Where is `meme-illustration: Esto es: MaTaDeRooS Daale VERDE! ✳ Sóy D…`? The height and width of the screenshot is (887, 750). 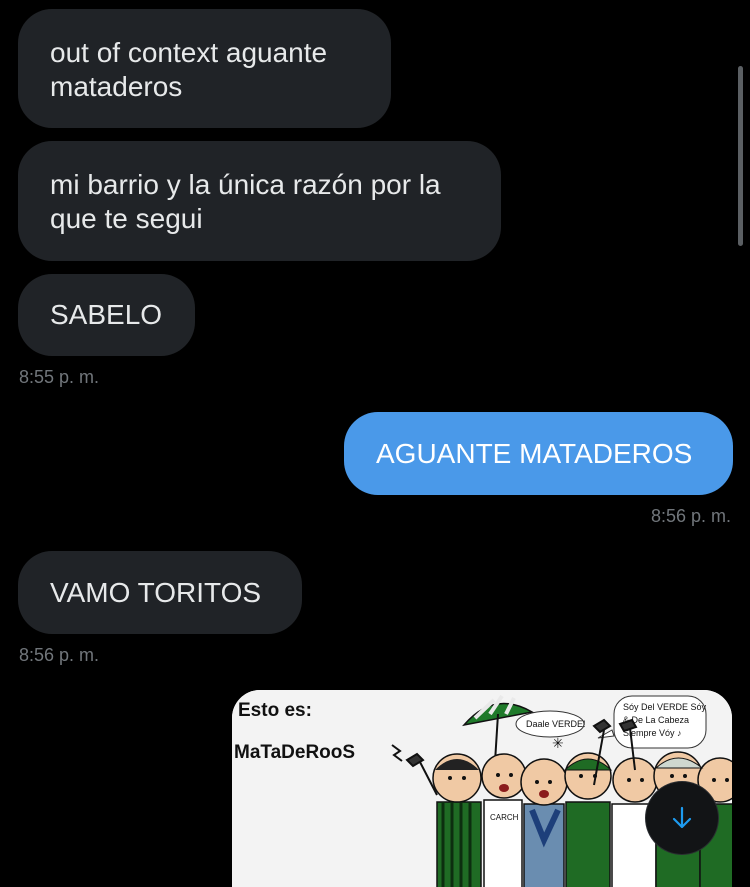
meme-illustration: Esto es: MaTaDeRooS Daale VERDE! ✳ Sóy D… is located at coordinates (482, 788).